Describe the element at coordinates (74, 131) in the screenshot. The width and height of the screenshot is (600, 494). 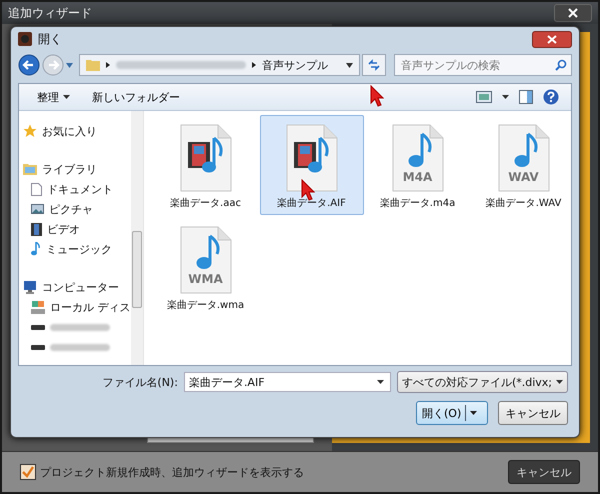
I see `sidebar-item: お気に入り` at that location.